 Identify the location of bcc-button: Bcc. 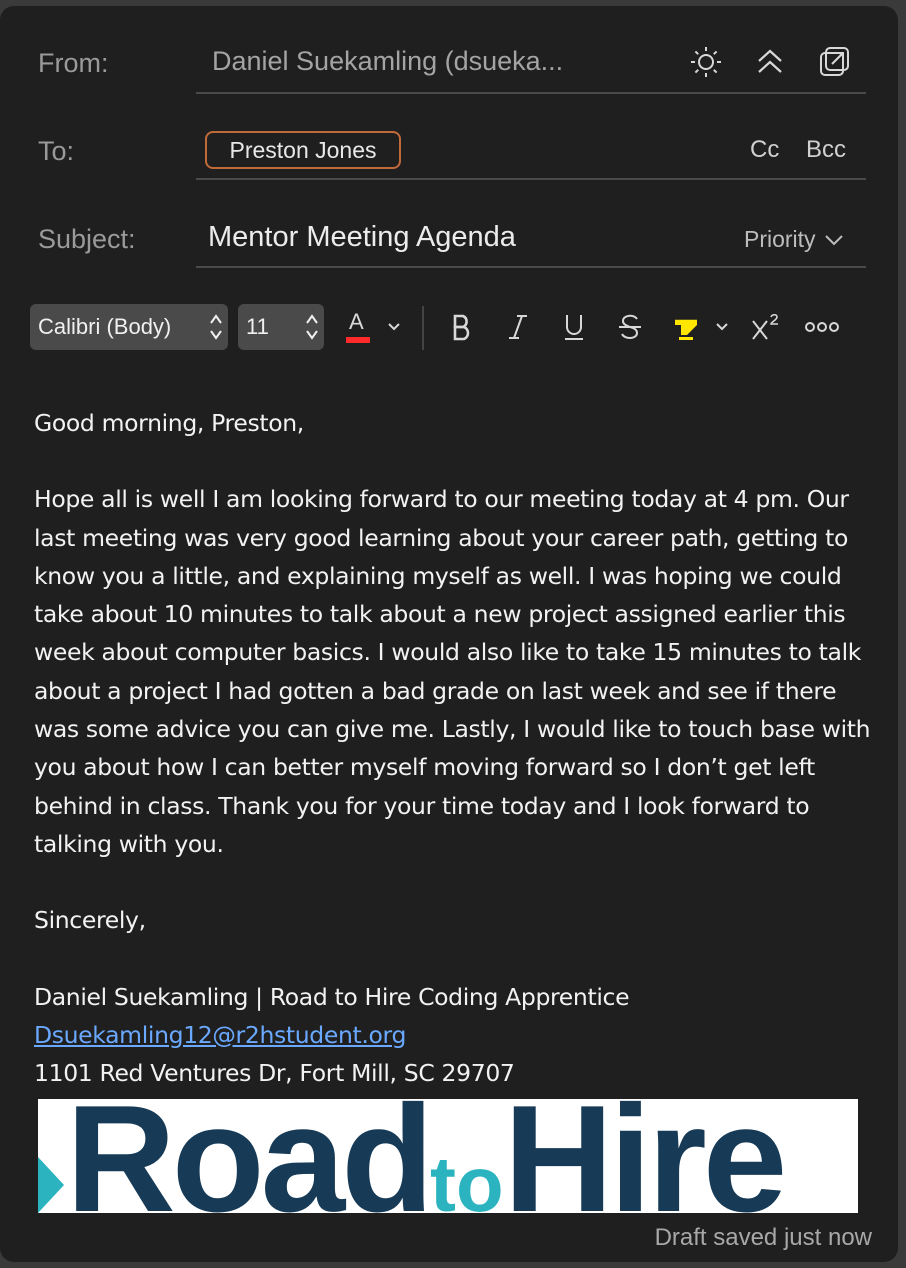
(826, 150).